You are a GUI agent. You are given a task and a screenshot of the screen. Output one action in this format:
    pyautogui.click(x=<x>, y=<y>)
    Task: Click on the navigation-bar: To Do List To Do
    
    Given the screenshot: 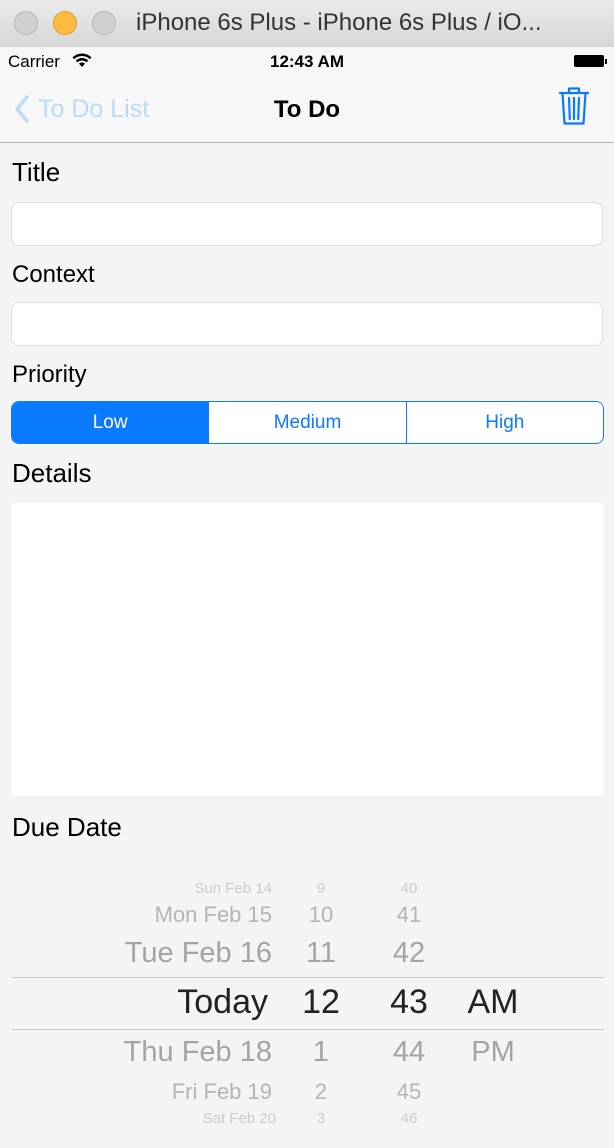 What is the action you would take?
    pyautogui.click(x=307, y=110)
    